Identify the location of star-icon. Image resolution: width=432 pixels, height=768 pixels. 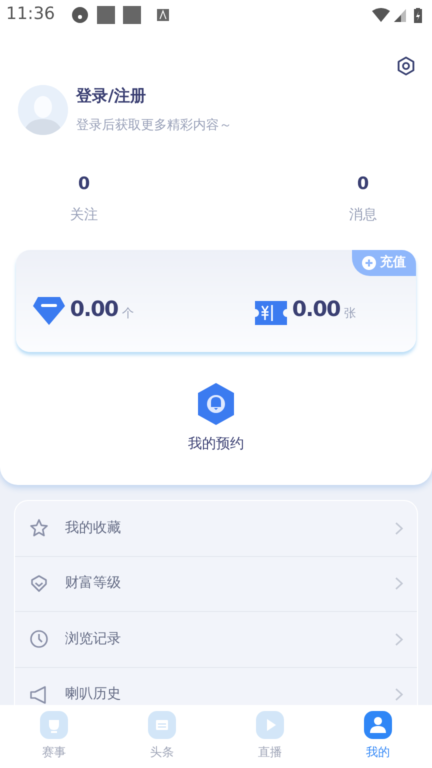
(39, 528).